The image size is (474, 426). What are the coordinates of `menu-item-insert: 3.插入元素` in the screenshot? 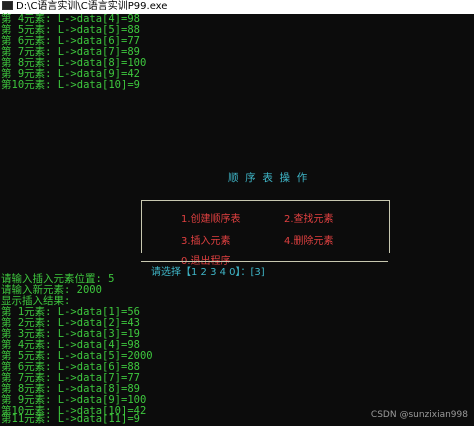 It's located at (206, 241).